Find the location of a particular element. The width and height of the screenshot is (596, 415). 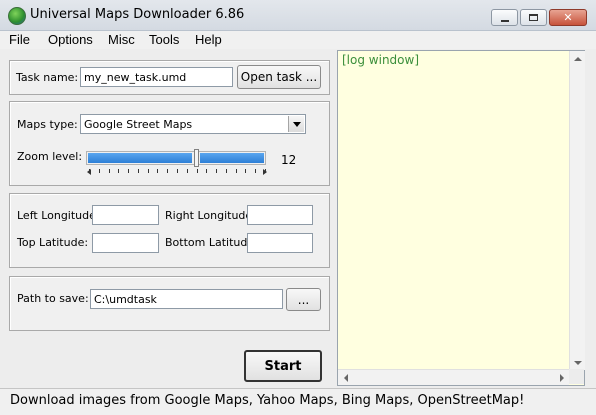

scroll-right-button is located at coordinates (561, 377).